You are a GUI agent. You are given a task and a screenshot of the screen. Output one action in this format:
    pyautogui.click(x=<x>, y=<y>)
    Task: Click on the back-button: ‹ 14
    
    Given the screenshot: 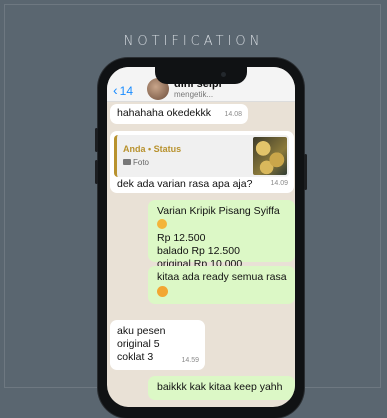 What is the action you would take?
    pyautogui.click(x=123, y=90)
    